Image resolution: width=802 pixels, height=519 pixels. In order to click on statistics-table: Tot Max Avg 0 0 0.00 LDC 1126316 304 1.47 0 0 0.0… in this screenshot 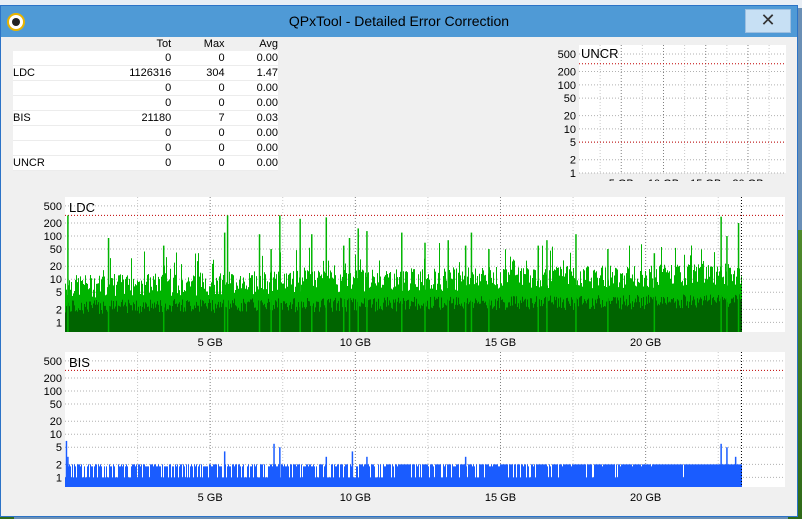, I will do `click(145, 106)`.